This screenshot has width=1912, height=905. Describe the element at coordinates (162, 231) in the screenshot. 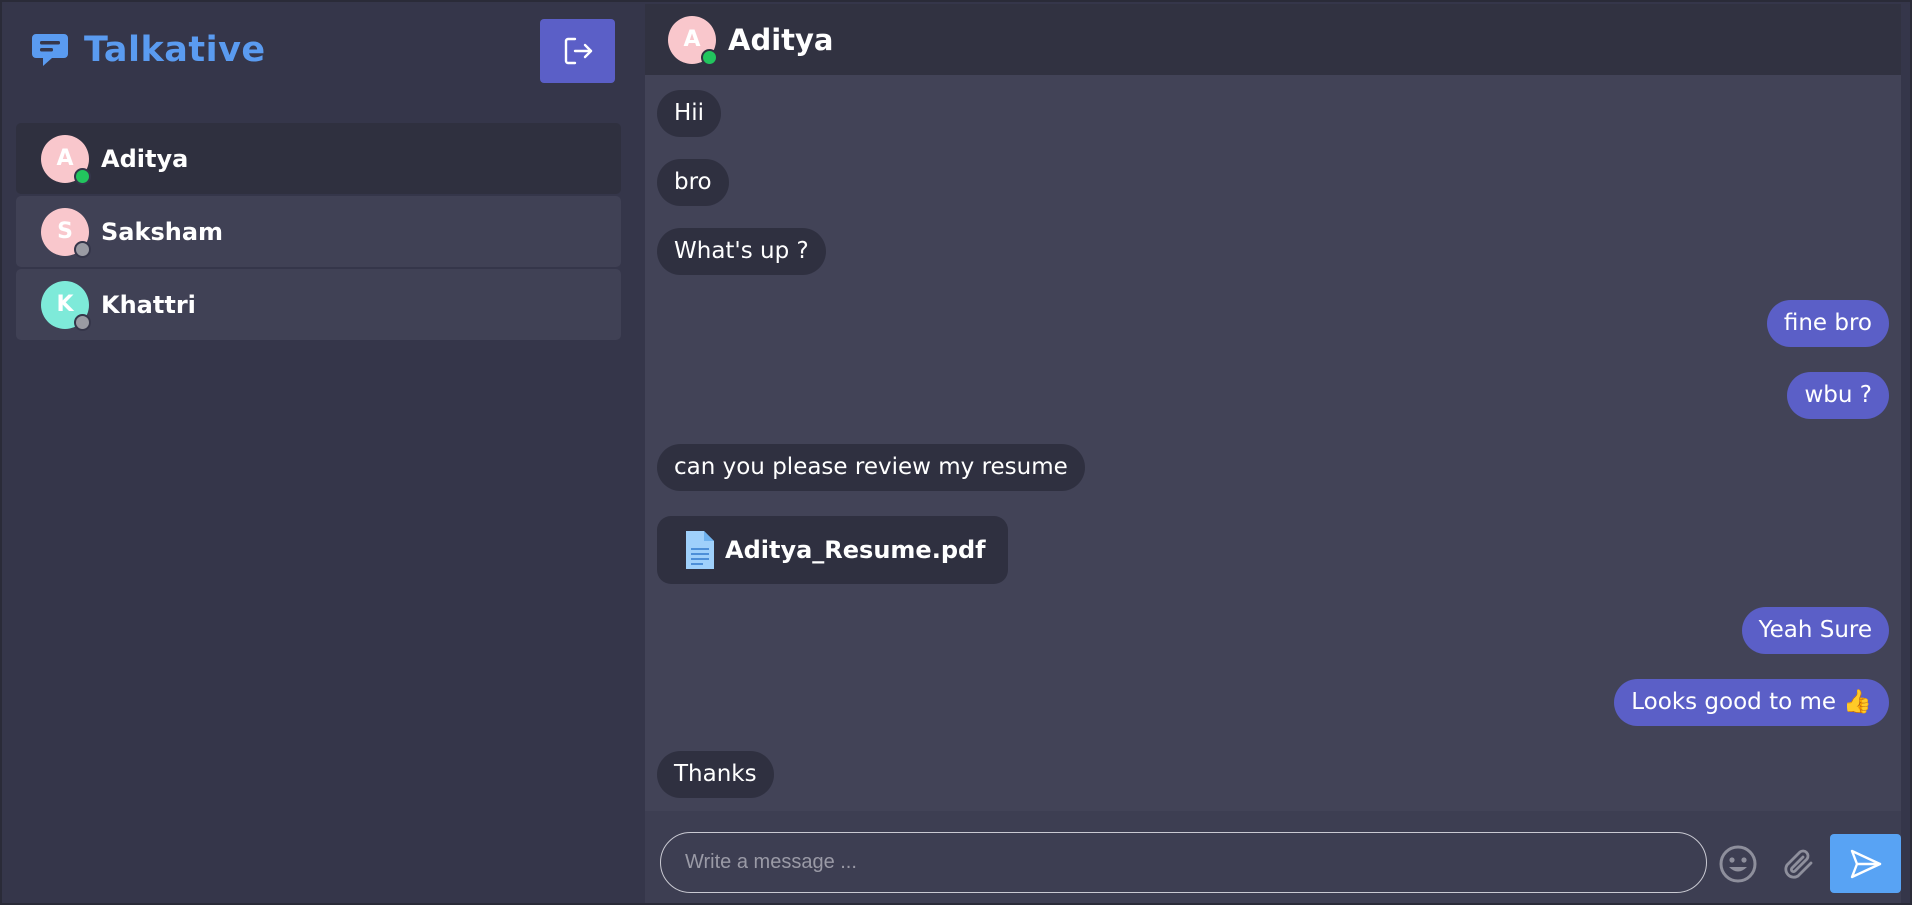

I see `contact-name: Saksham` at that location.